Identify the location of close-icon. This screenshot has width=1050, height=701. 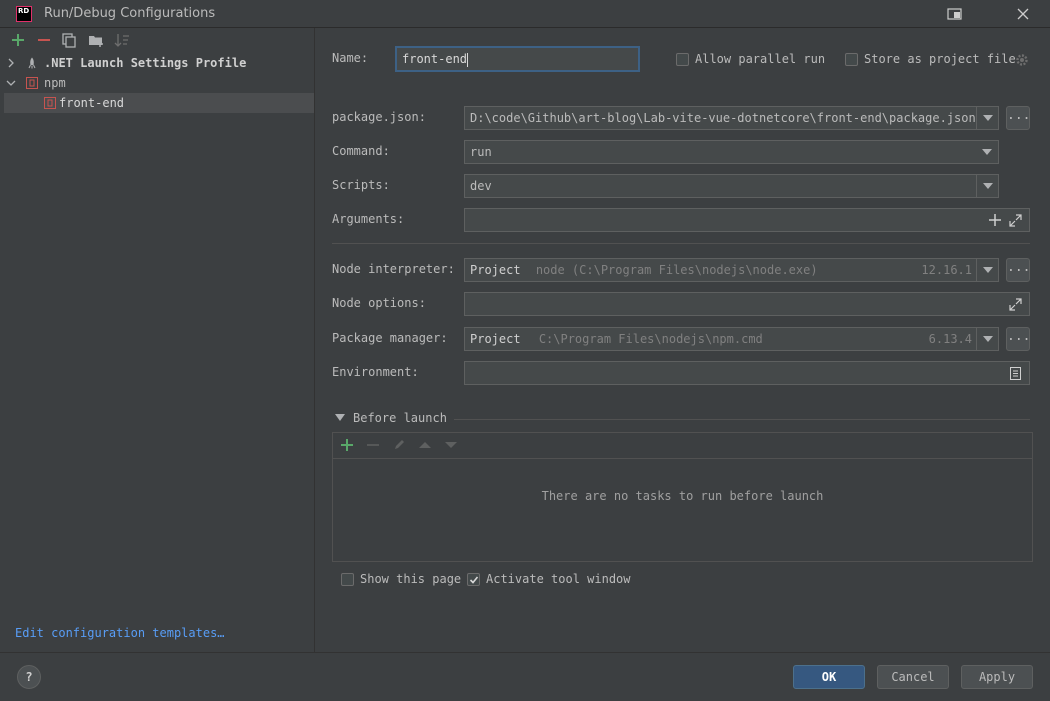
(1023, 14).